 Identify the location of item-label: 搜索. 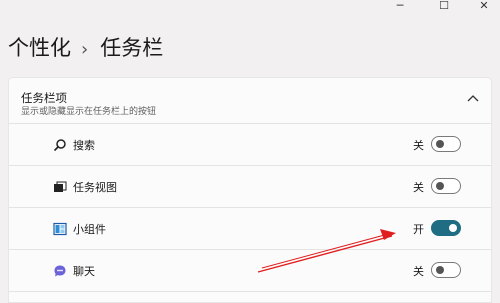
(84, 145).